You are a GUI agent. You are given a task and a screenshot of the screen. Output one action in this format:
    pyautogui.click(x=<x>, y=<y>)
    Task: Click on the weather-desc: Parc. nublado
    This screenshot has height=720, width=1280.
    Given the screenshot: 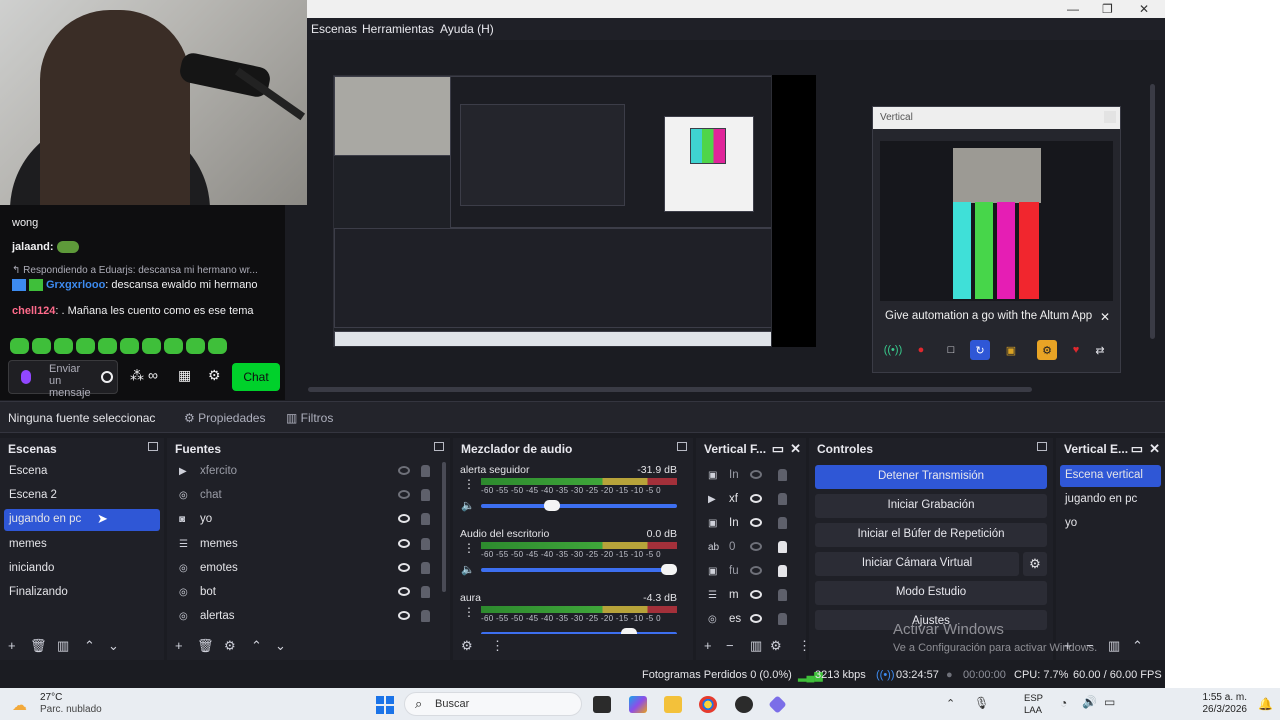 What is the action you would take?
    pyautogui.click(x=71, y=709)
    